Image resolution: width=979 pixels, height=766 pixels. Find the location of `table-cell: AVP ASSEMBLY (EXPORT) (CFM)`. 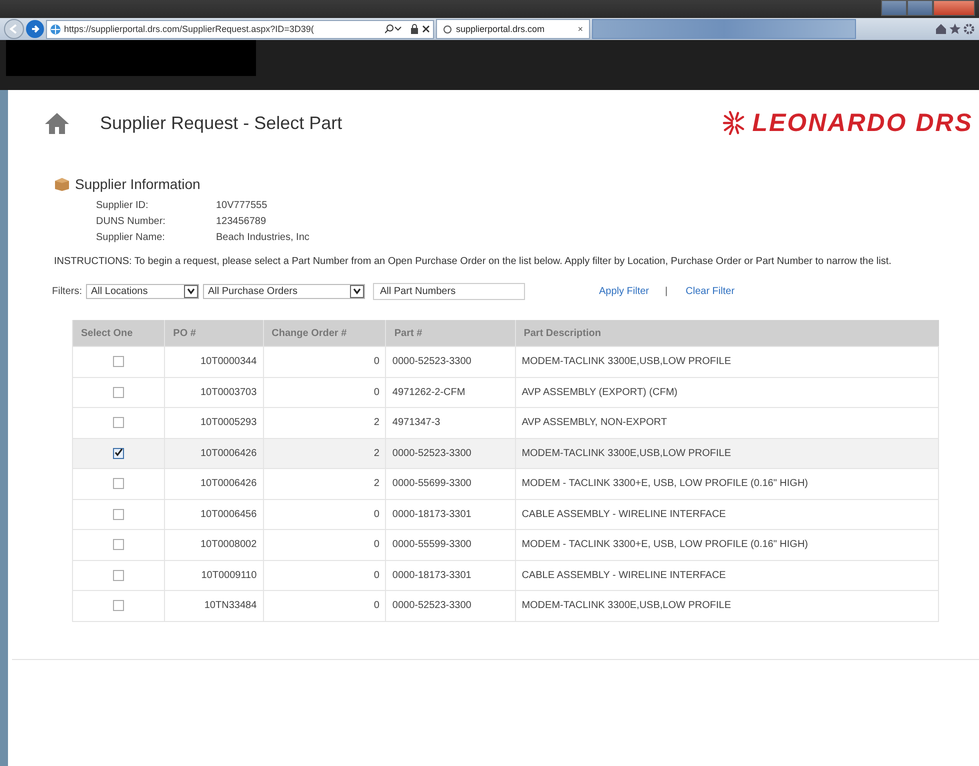

table-cell: AVP ASSEMBLY (EXPORT) (CFM) is located at coordinates (726, 392).